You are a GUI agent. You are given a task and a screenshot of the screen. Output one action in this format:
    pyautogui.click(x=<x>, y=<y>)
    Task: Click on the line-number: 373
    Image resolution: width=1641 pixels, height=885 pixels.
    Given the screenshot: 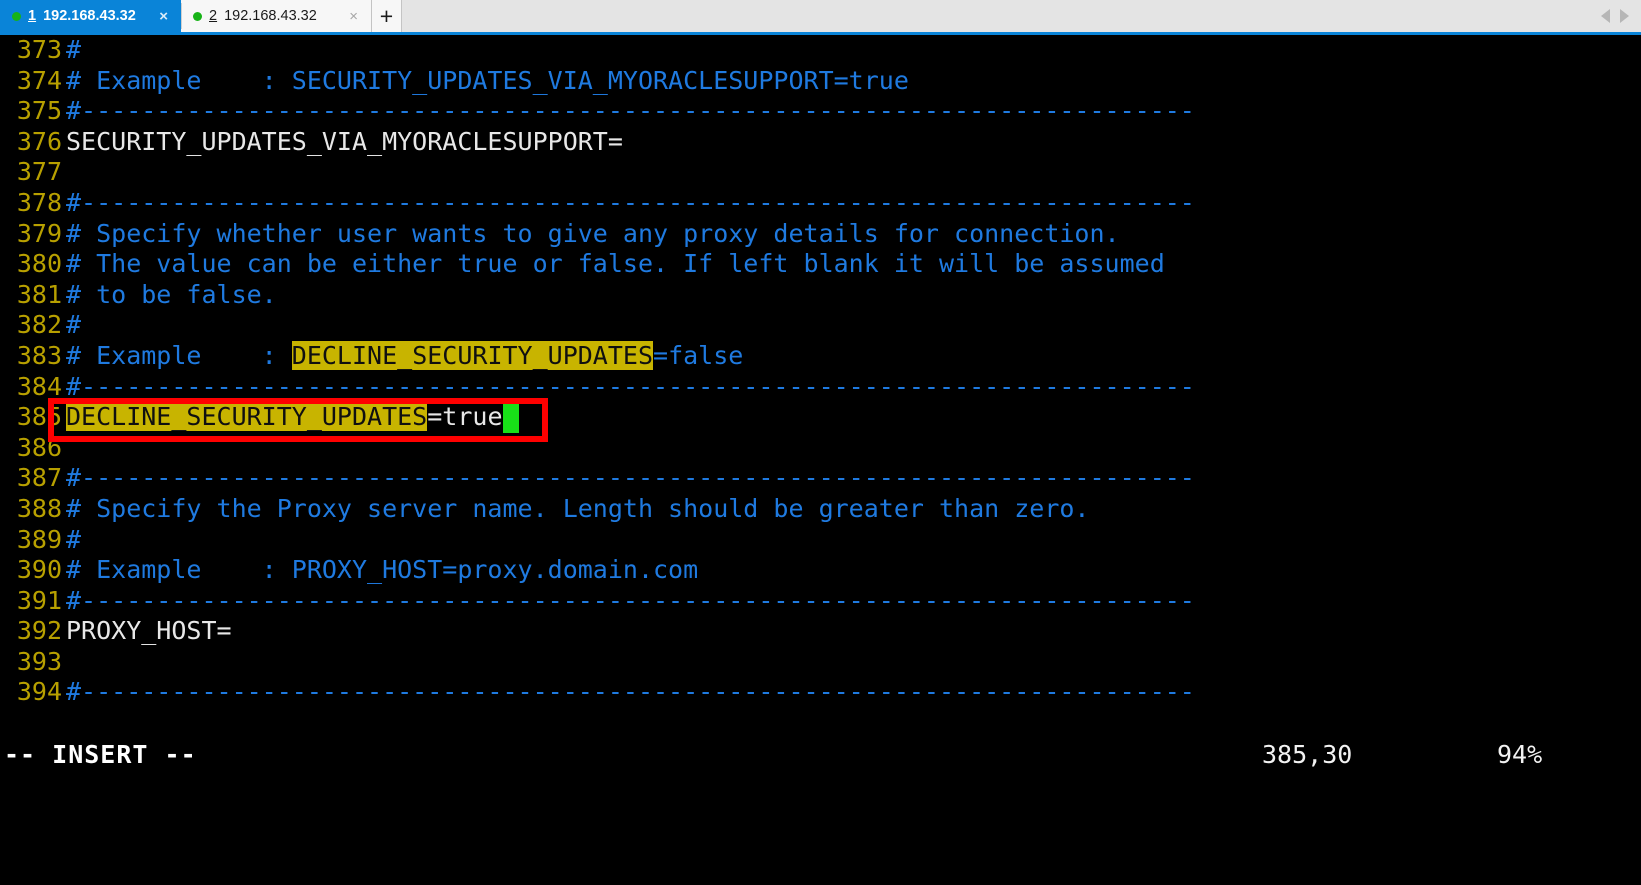 What is the action you would take?
    pyautogui.click(x=39, y=49)
    